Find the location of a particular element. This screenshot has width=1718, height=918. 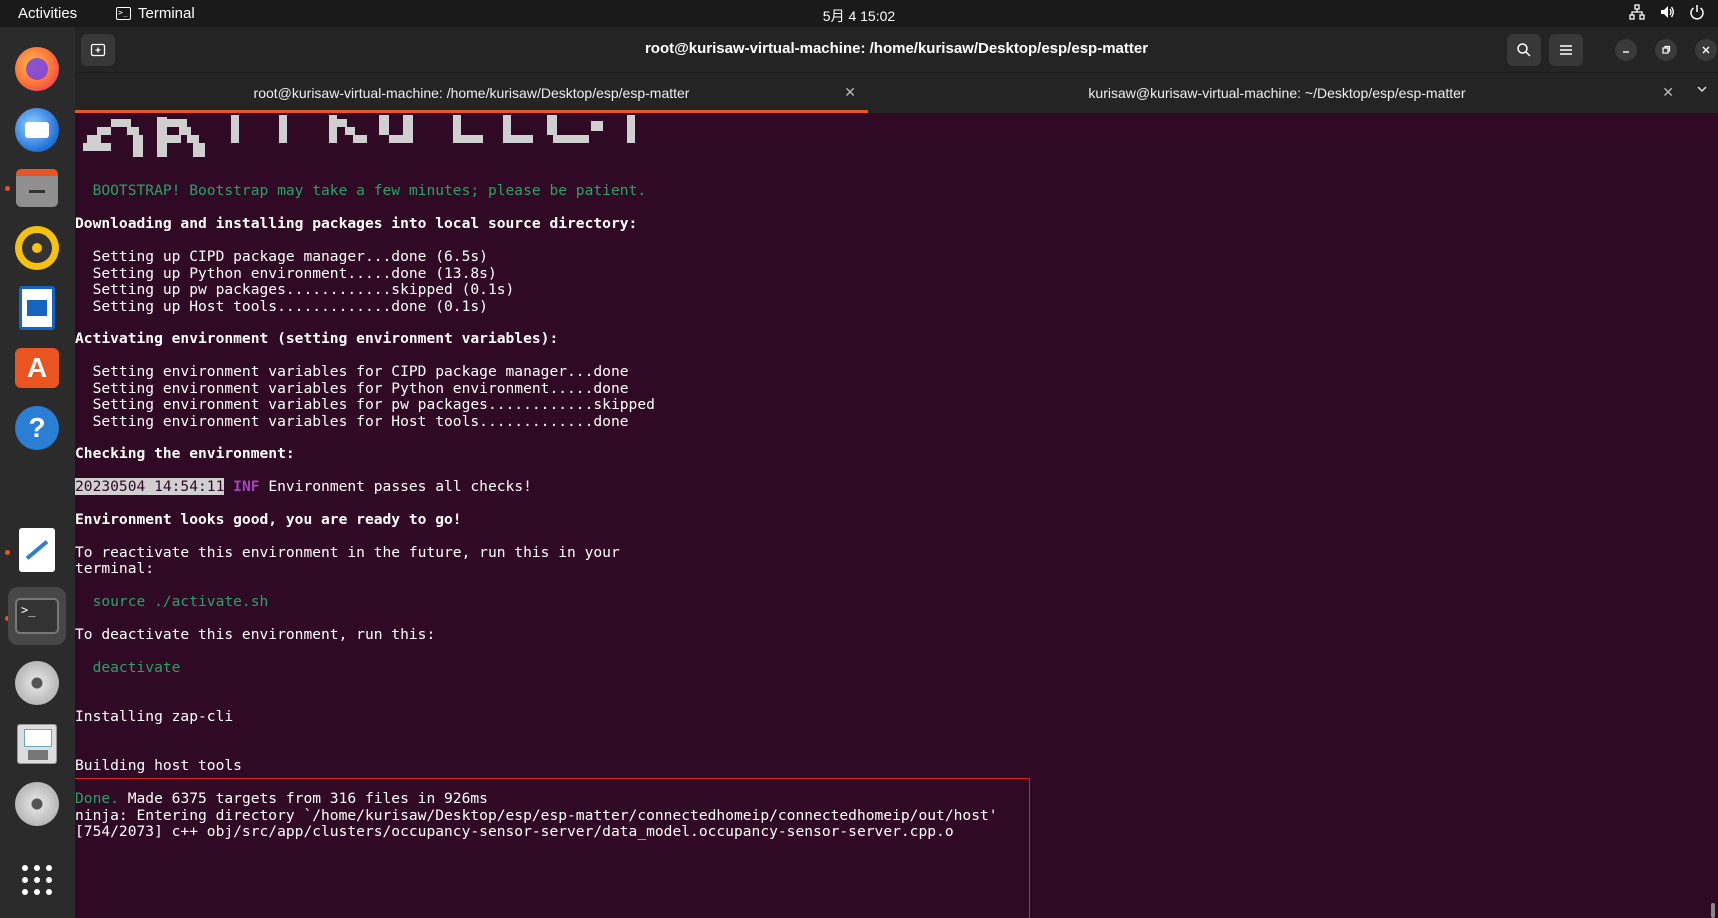

minimize-button is located at coordinates (1626, 50).